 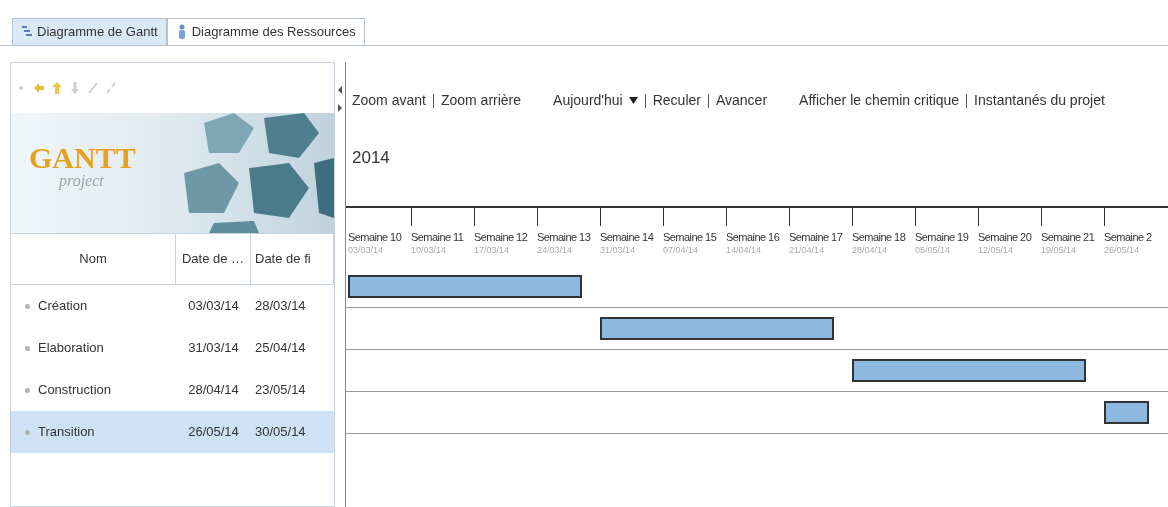 I want to click on week-label: Semaine 21, so click(x=1068, y=237).